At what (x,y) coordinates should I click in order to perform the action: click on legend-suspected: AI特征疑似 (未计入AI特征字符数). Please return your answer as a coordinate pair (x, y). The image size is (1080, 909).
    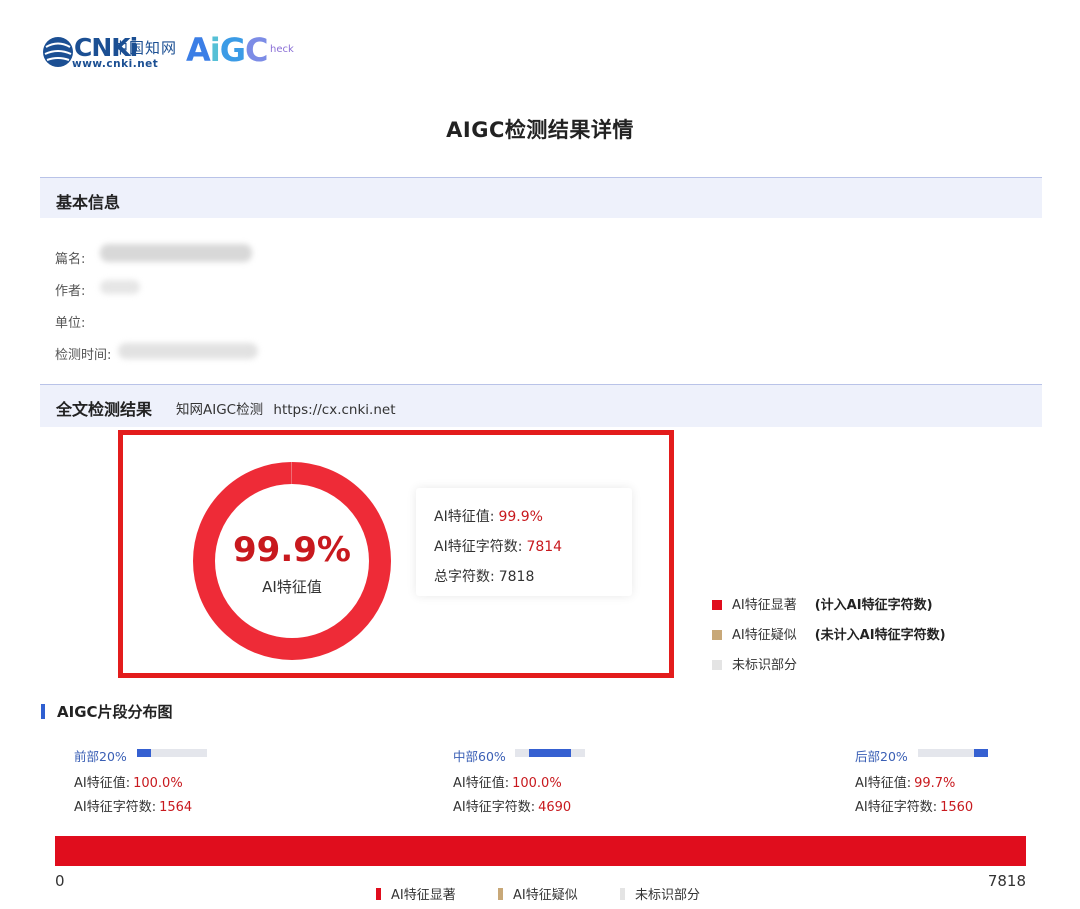
    Looking at the image, I should click on (829, 633).